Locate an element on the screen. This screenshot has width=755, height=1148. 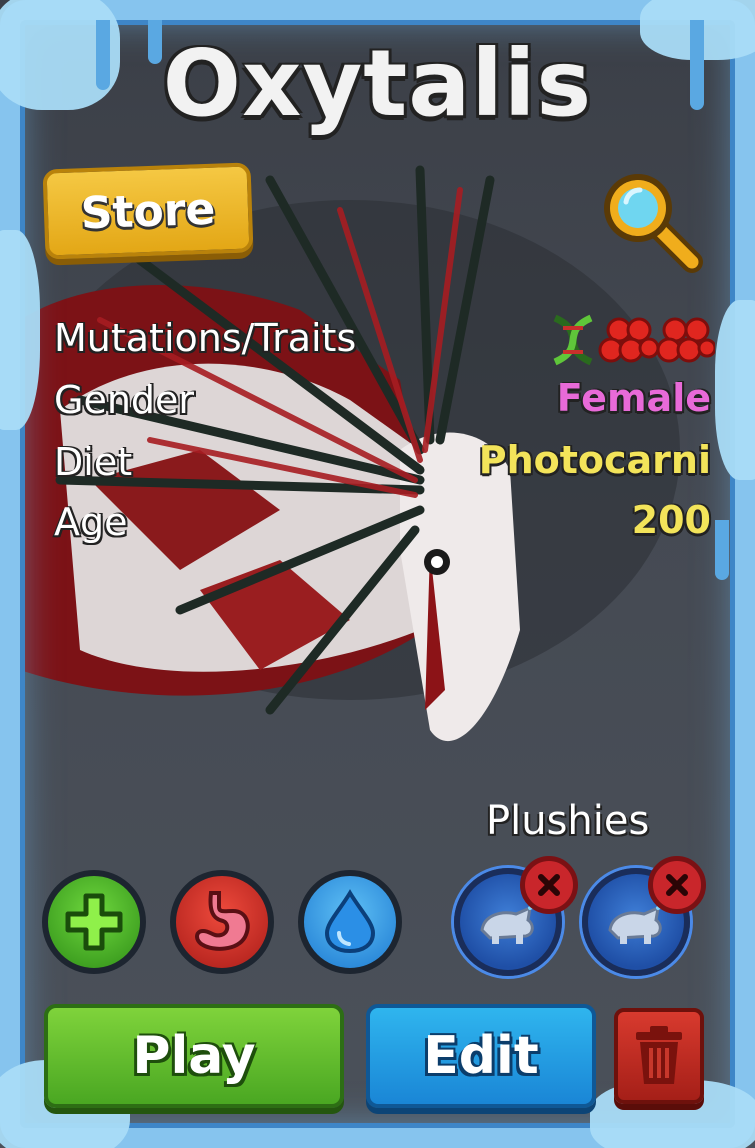
store-button: Store is located at coordinates (148, 211).